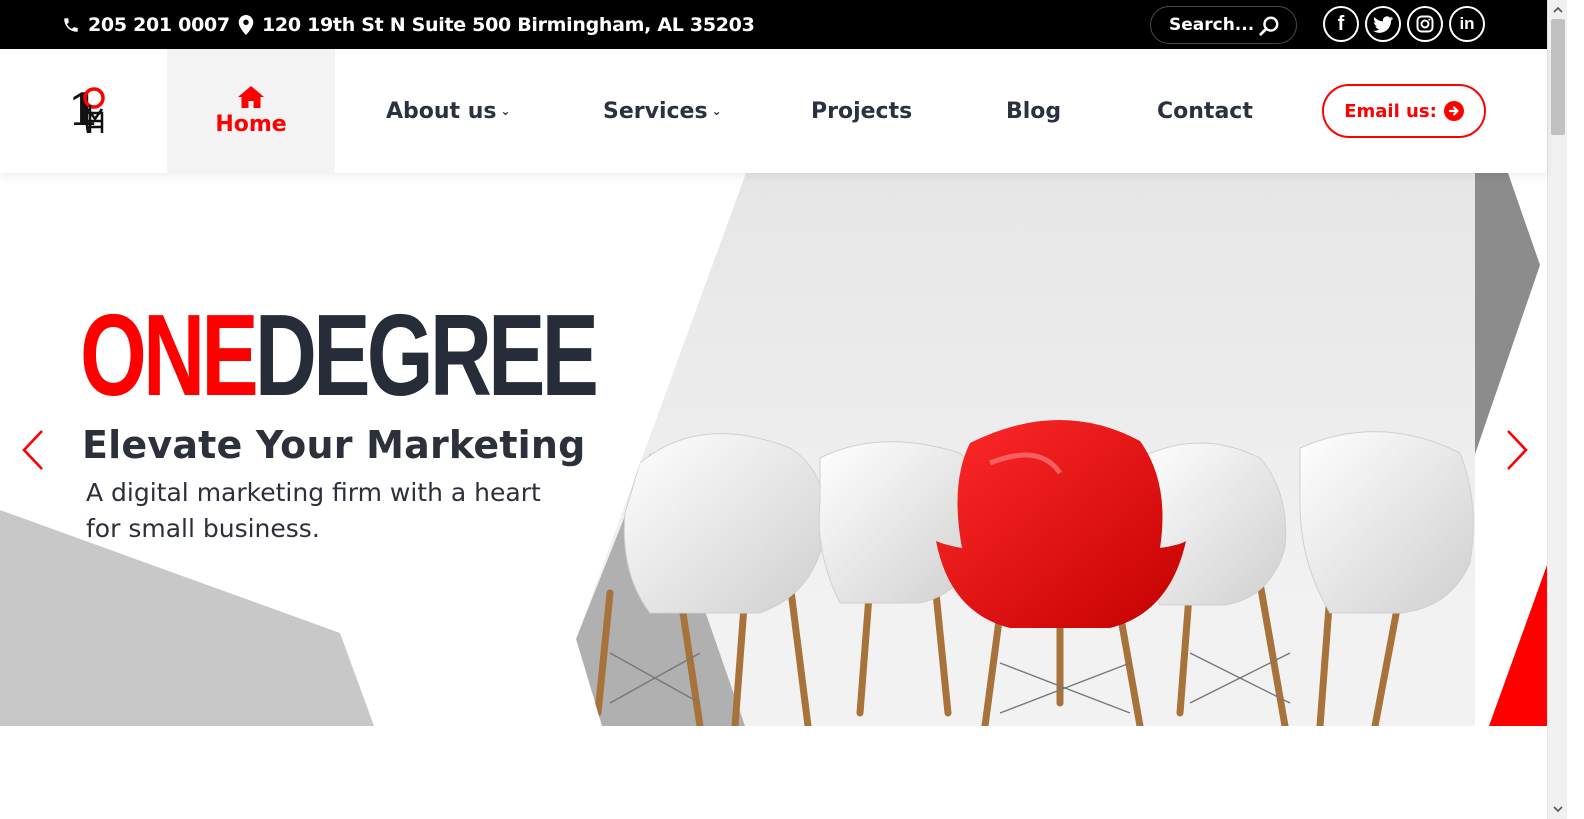 This screenshot has height=819, width=1584. I want to click on nav-item-projects: Projects, so click(861, 111).